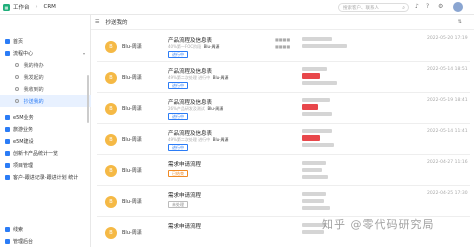 The width and height of the screenshot is (474, 247). What do you see at coordinates (460, 22) in the screenshot?
I see `sort-icon: ⇅` at bounding box center [460, 22].